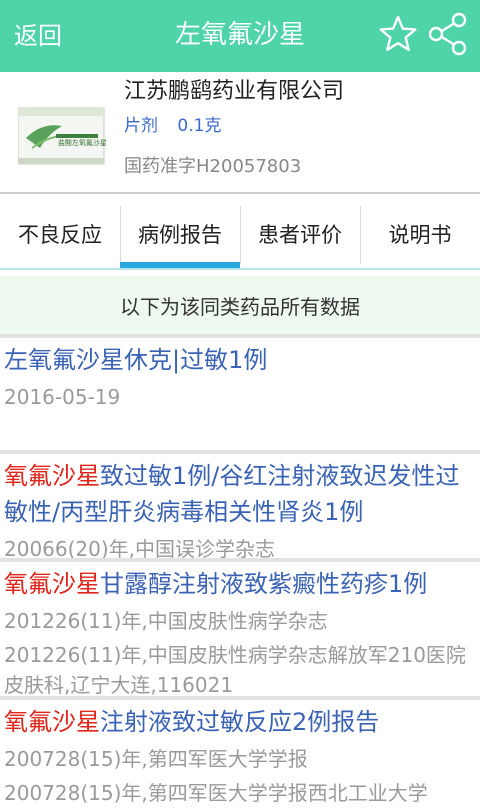 The width and height of the screenshot is (480, 808). I want to click on tab-patient-reviews: 患者评价, so click(300, 235).